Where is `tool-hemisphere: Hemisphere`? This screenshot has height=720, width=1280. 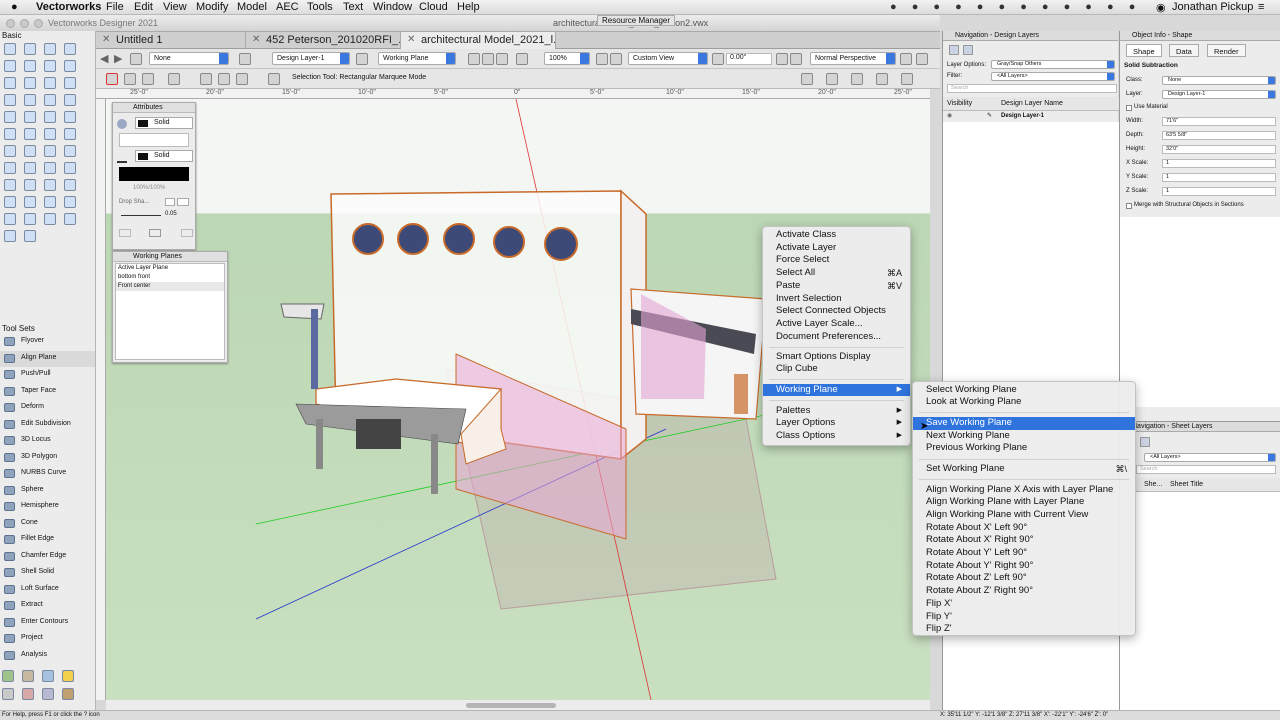
tool-hemisphere: Hemisphere is located at coordinates (47, 507).